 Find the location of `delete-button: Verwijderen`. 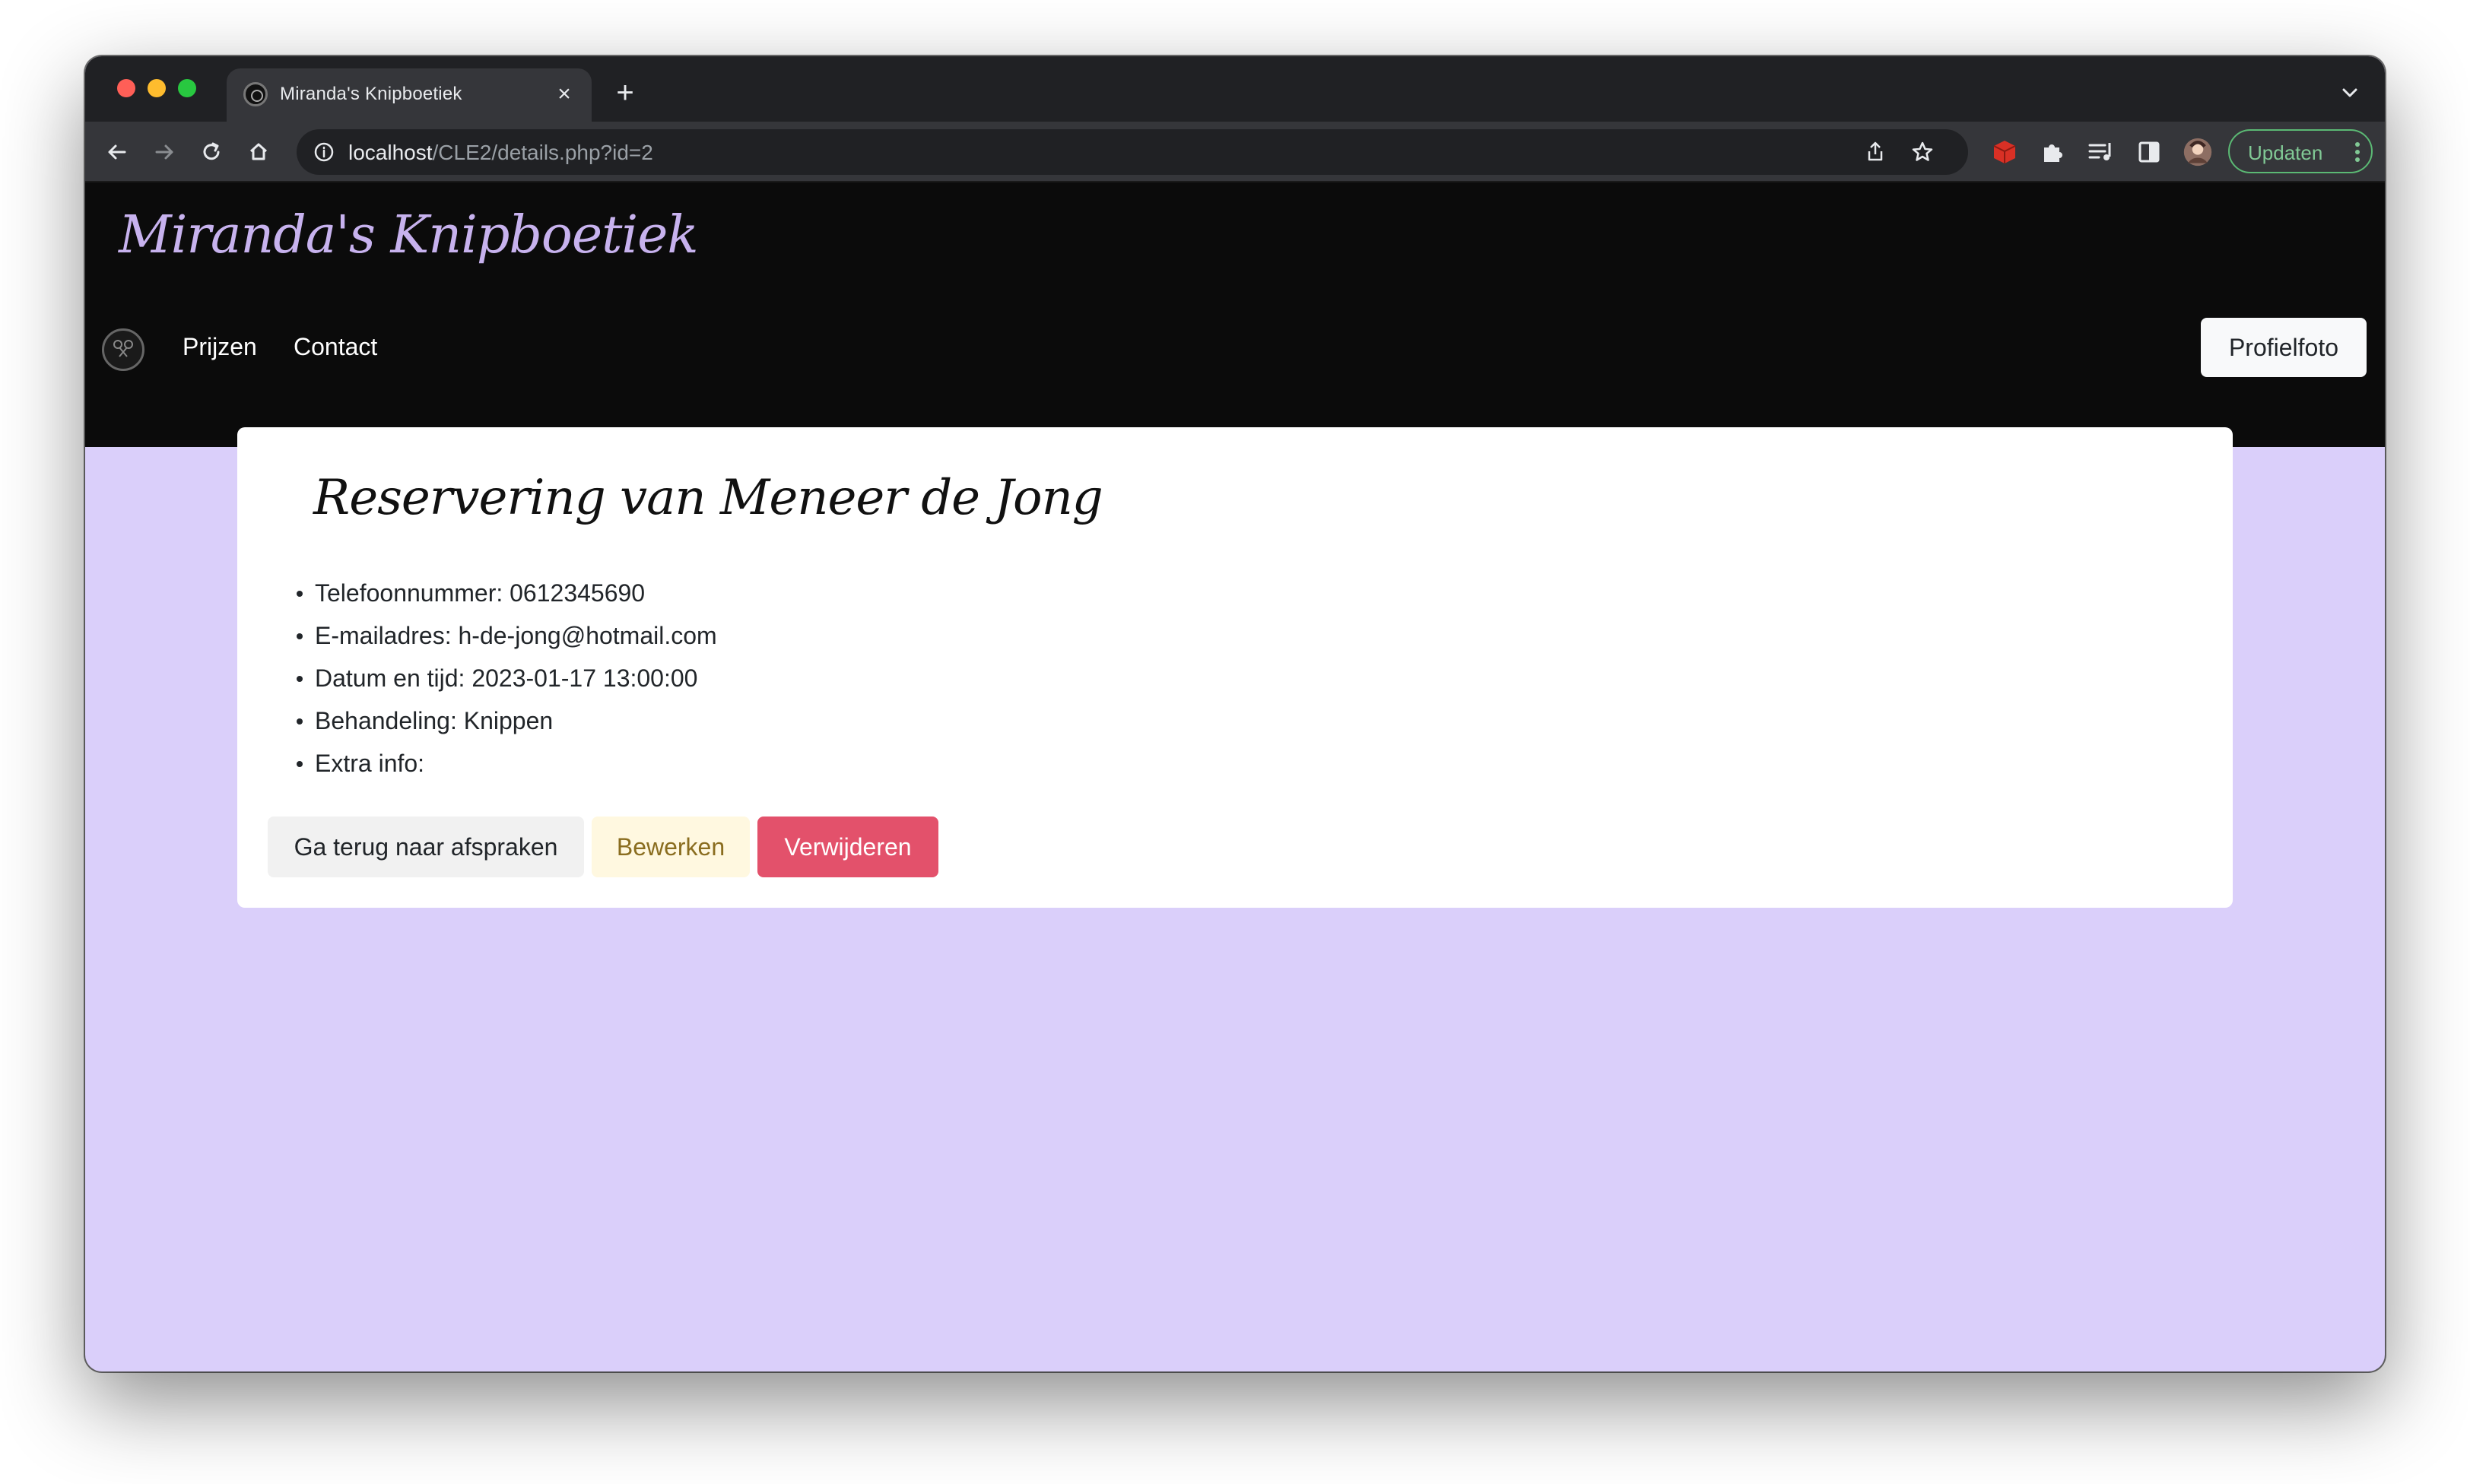

delete-button: Verwijderen is located at coordinates (848, 847).